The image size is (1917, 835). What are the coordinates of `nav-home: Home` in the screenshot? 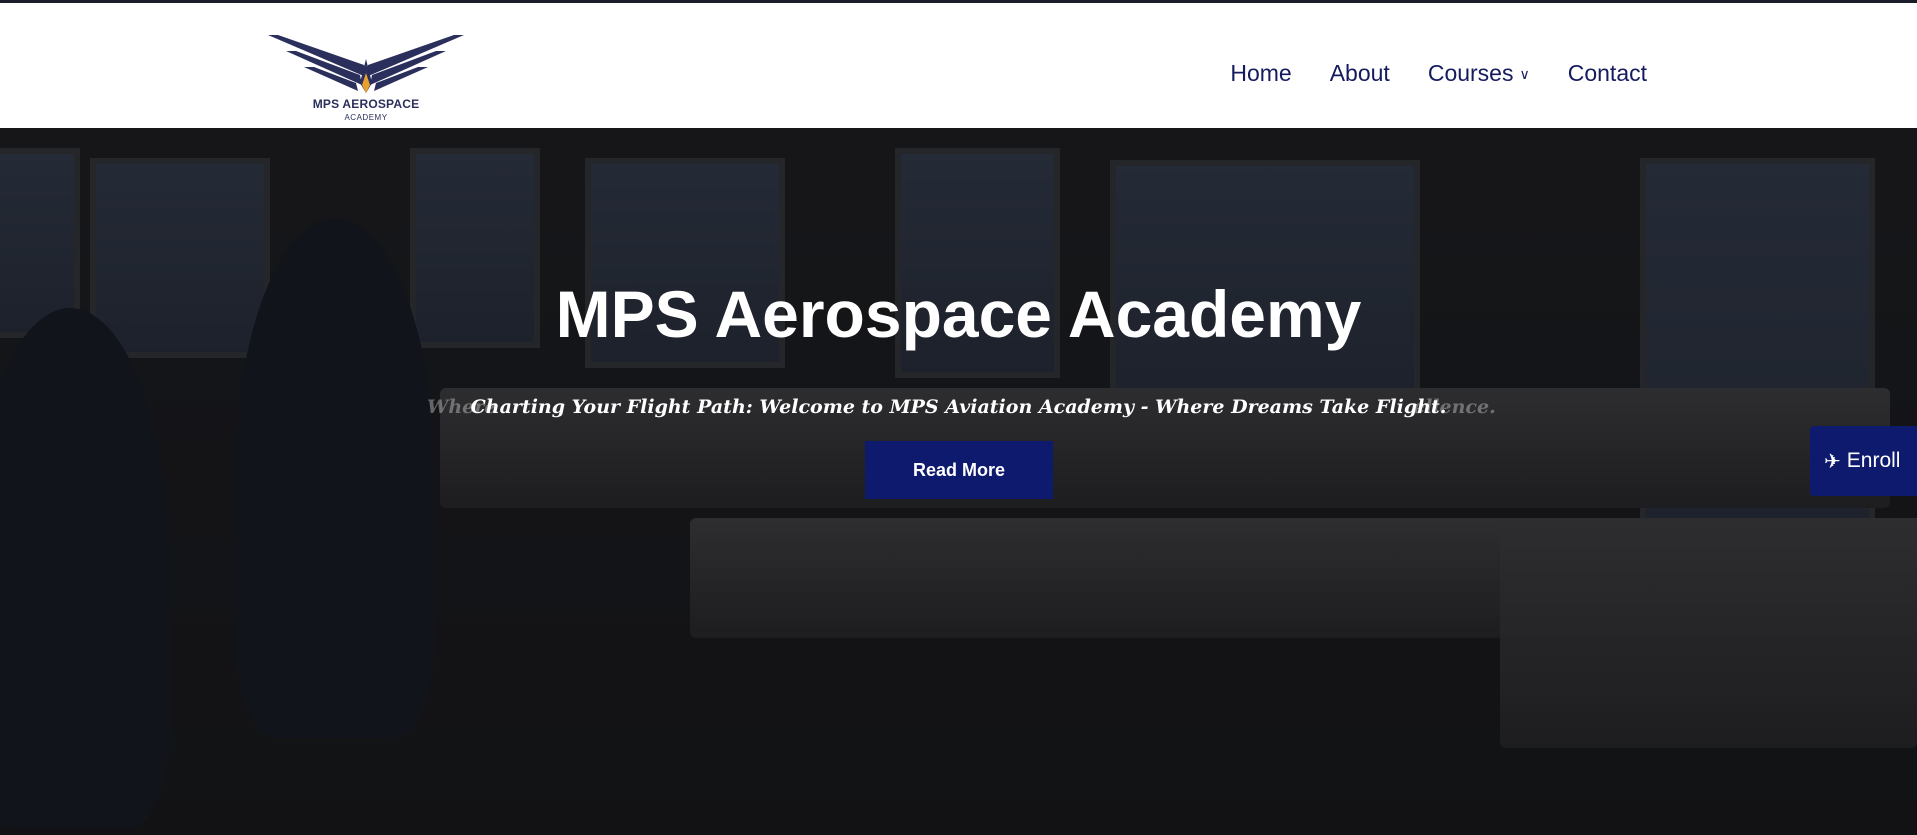 It's located at (1260, 73).